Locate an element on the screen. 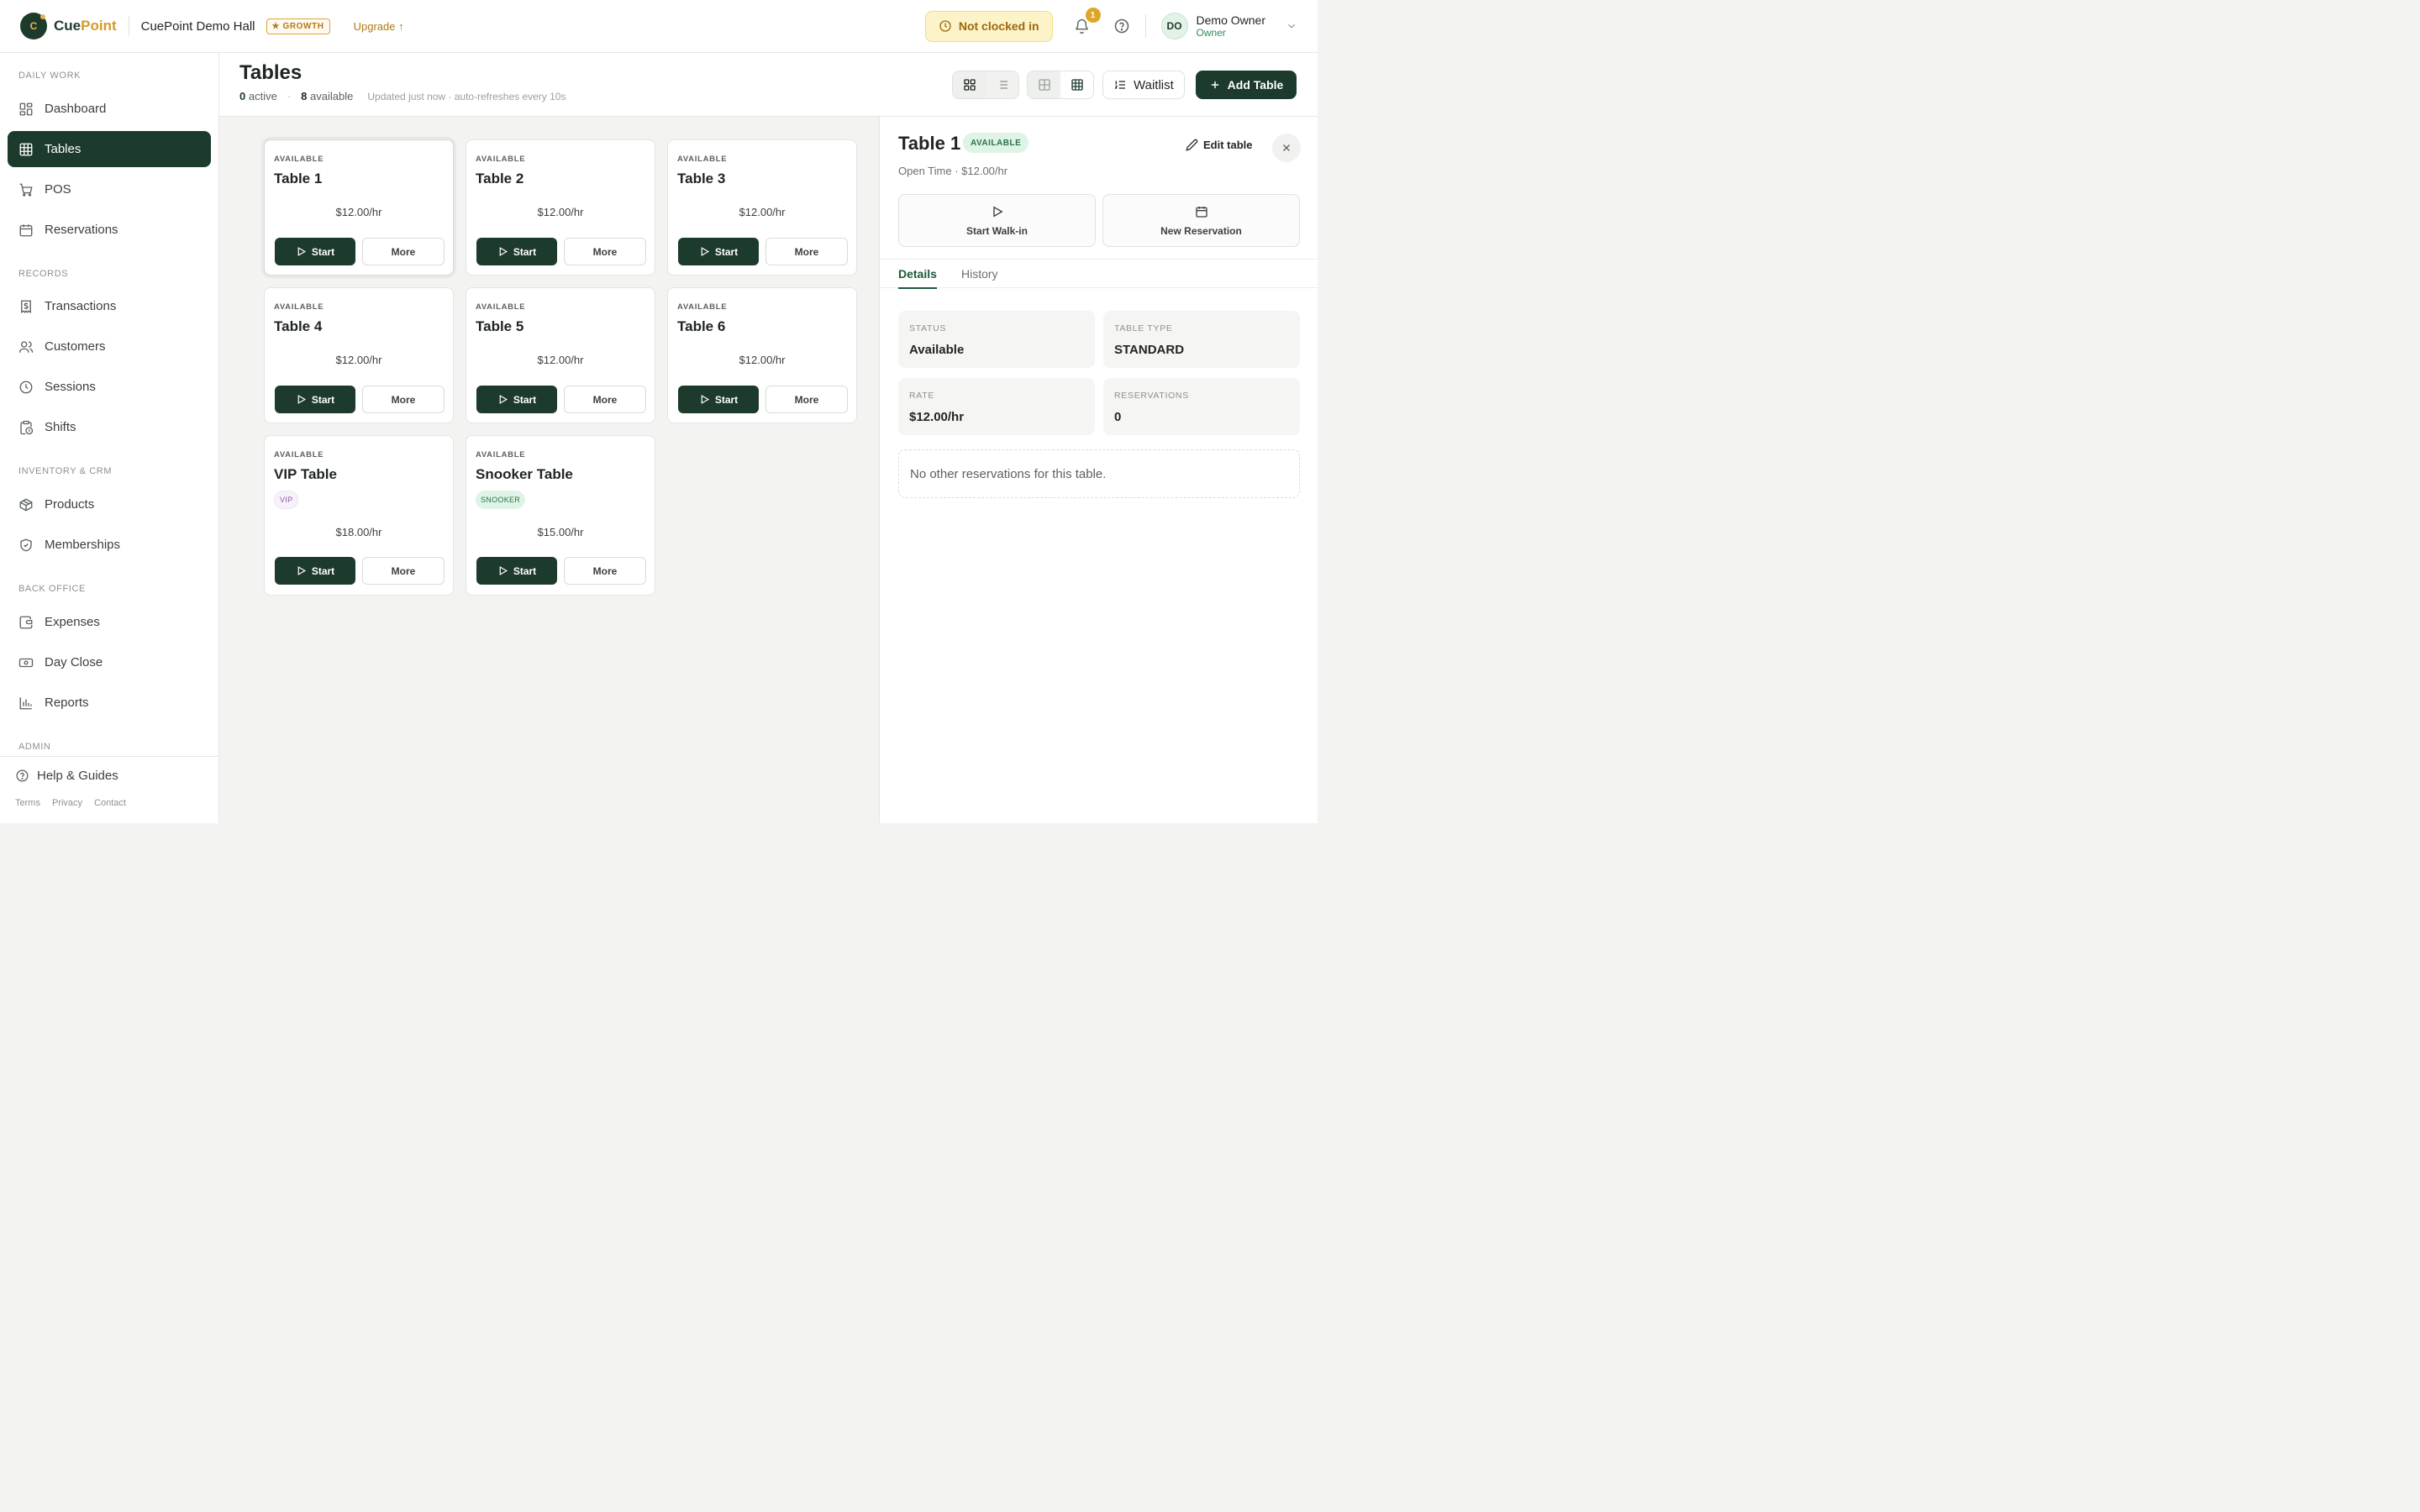 The height and width of the screenshot is (1512, 2420). sidebar-item-memberships: Memberships is located at coordinates (109, 545).